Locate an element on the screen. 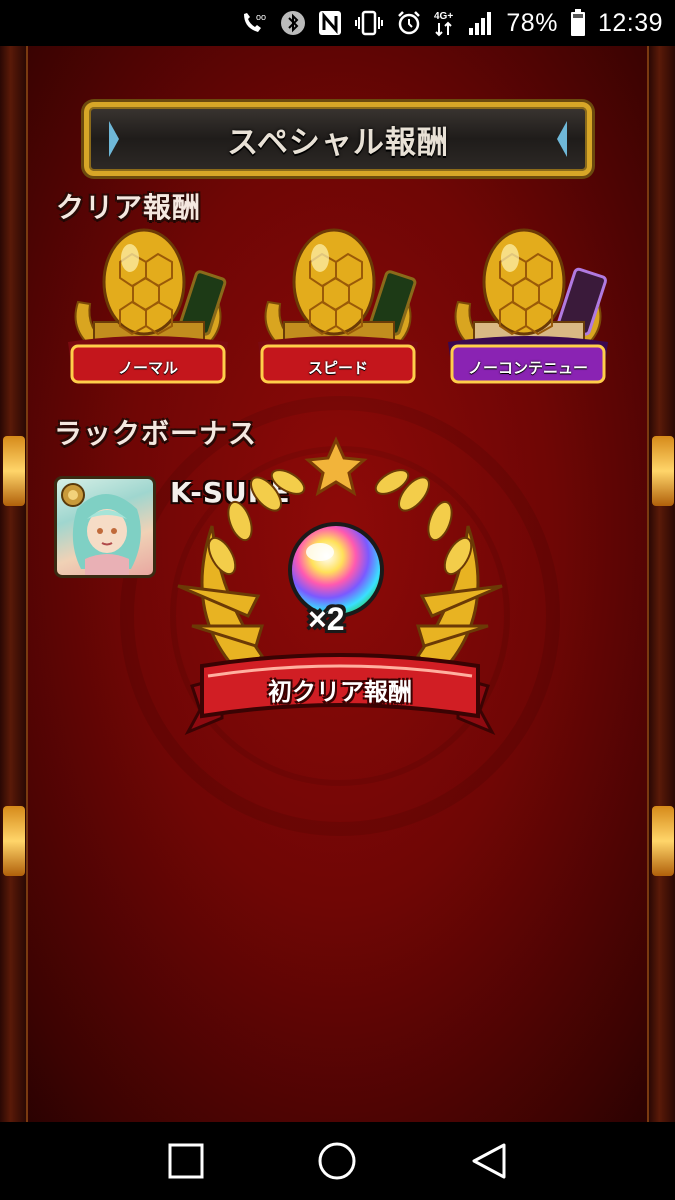  back-button is located at coordinates (489, 1161).